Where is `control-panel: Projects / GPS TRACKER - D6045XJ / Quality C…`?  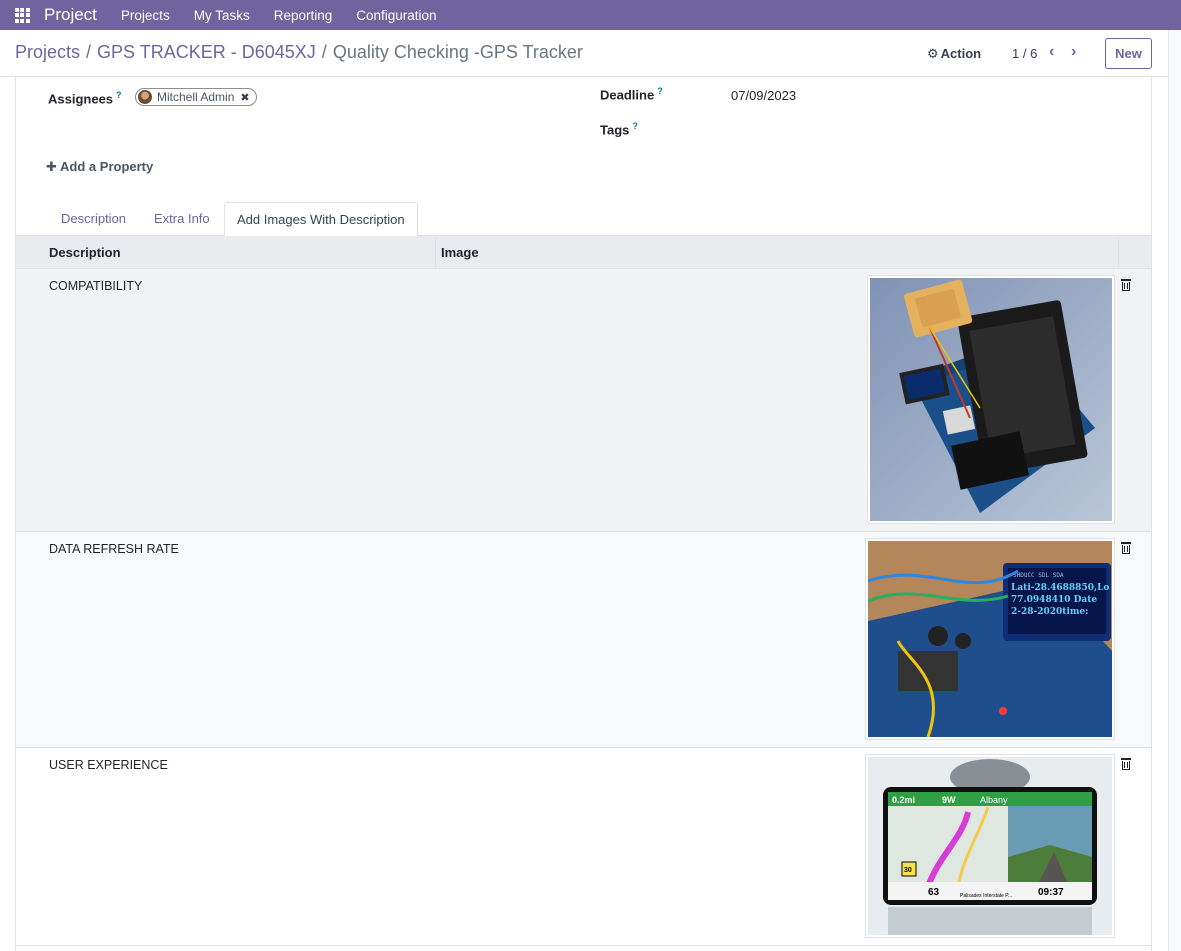 control-panel: Projects / GPS TRACKER - D6045XJ / Quality C… is located at coordinates (584, 53).